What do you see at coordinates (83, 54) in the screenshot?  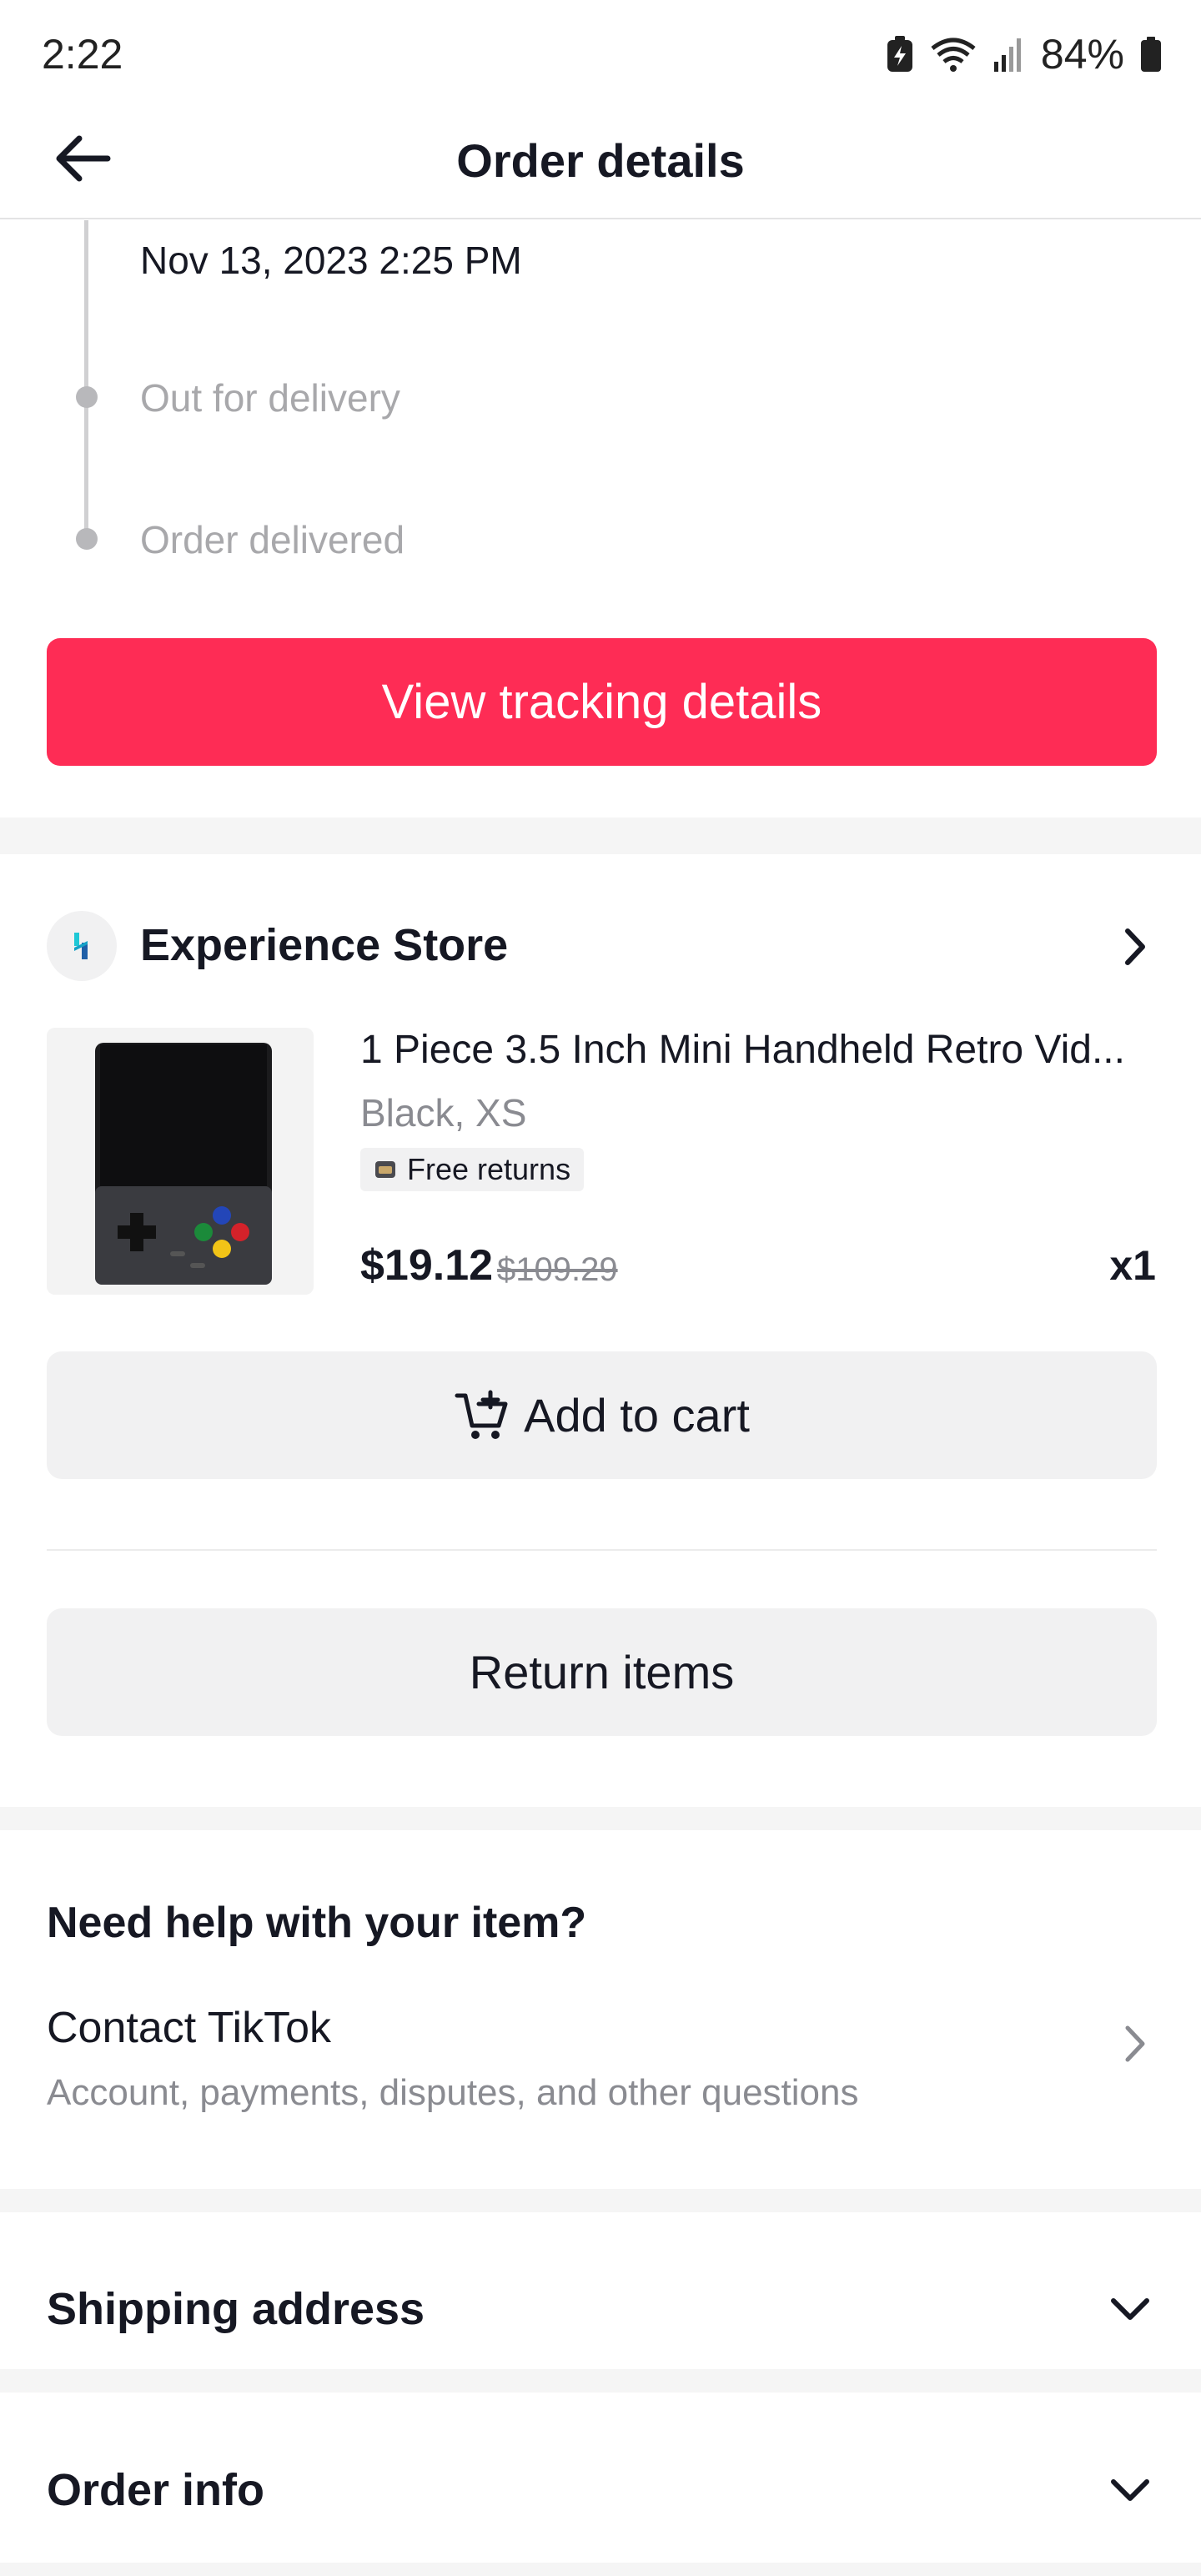 I see `status-time: 2:22` at bounding box center [83, 54].